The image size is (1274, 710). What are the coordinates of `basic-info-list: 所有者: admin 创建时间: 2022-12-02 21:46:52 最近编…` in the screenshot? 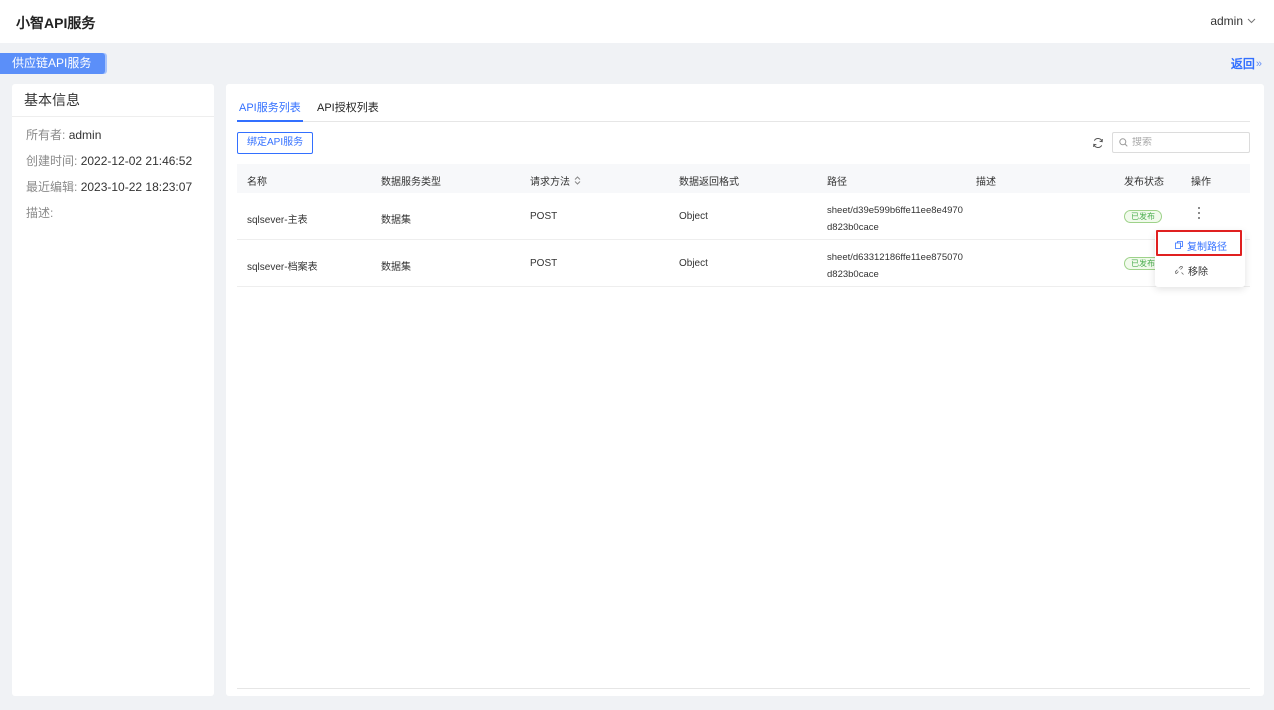 It's located at (113, 168).